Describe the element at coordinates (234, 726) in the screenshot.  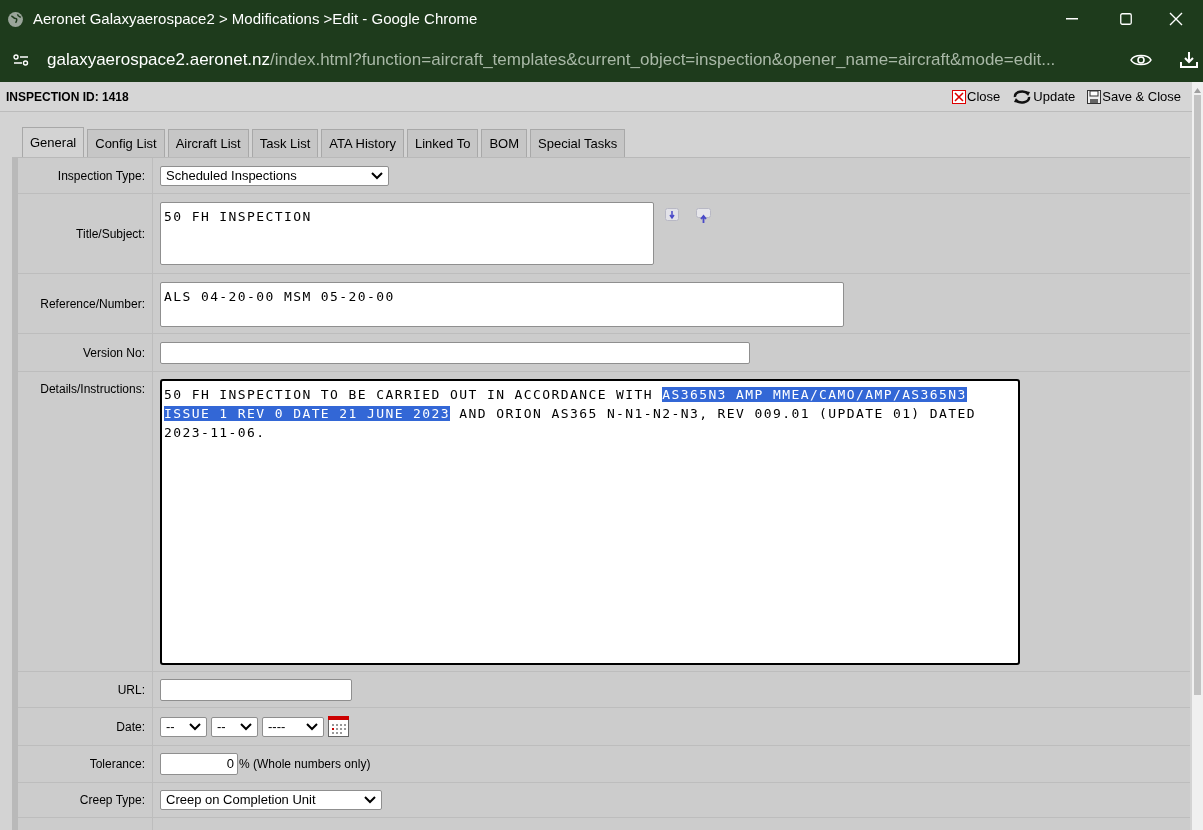
I see `month-dropdown: --` at that location.